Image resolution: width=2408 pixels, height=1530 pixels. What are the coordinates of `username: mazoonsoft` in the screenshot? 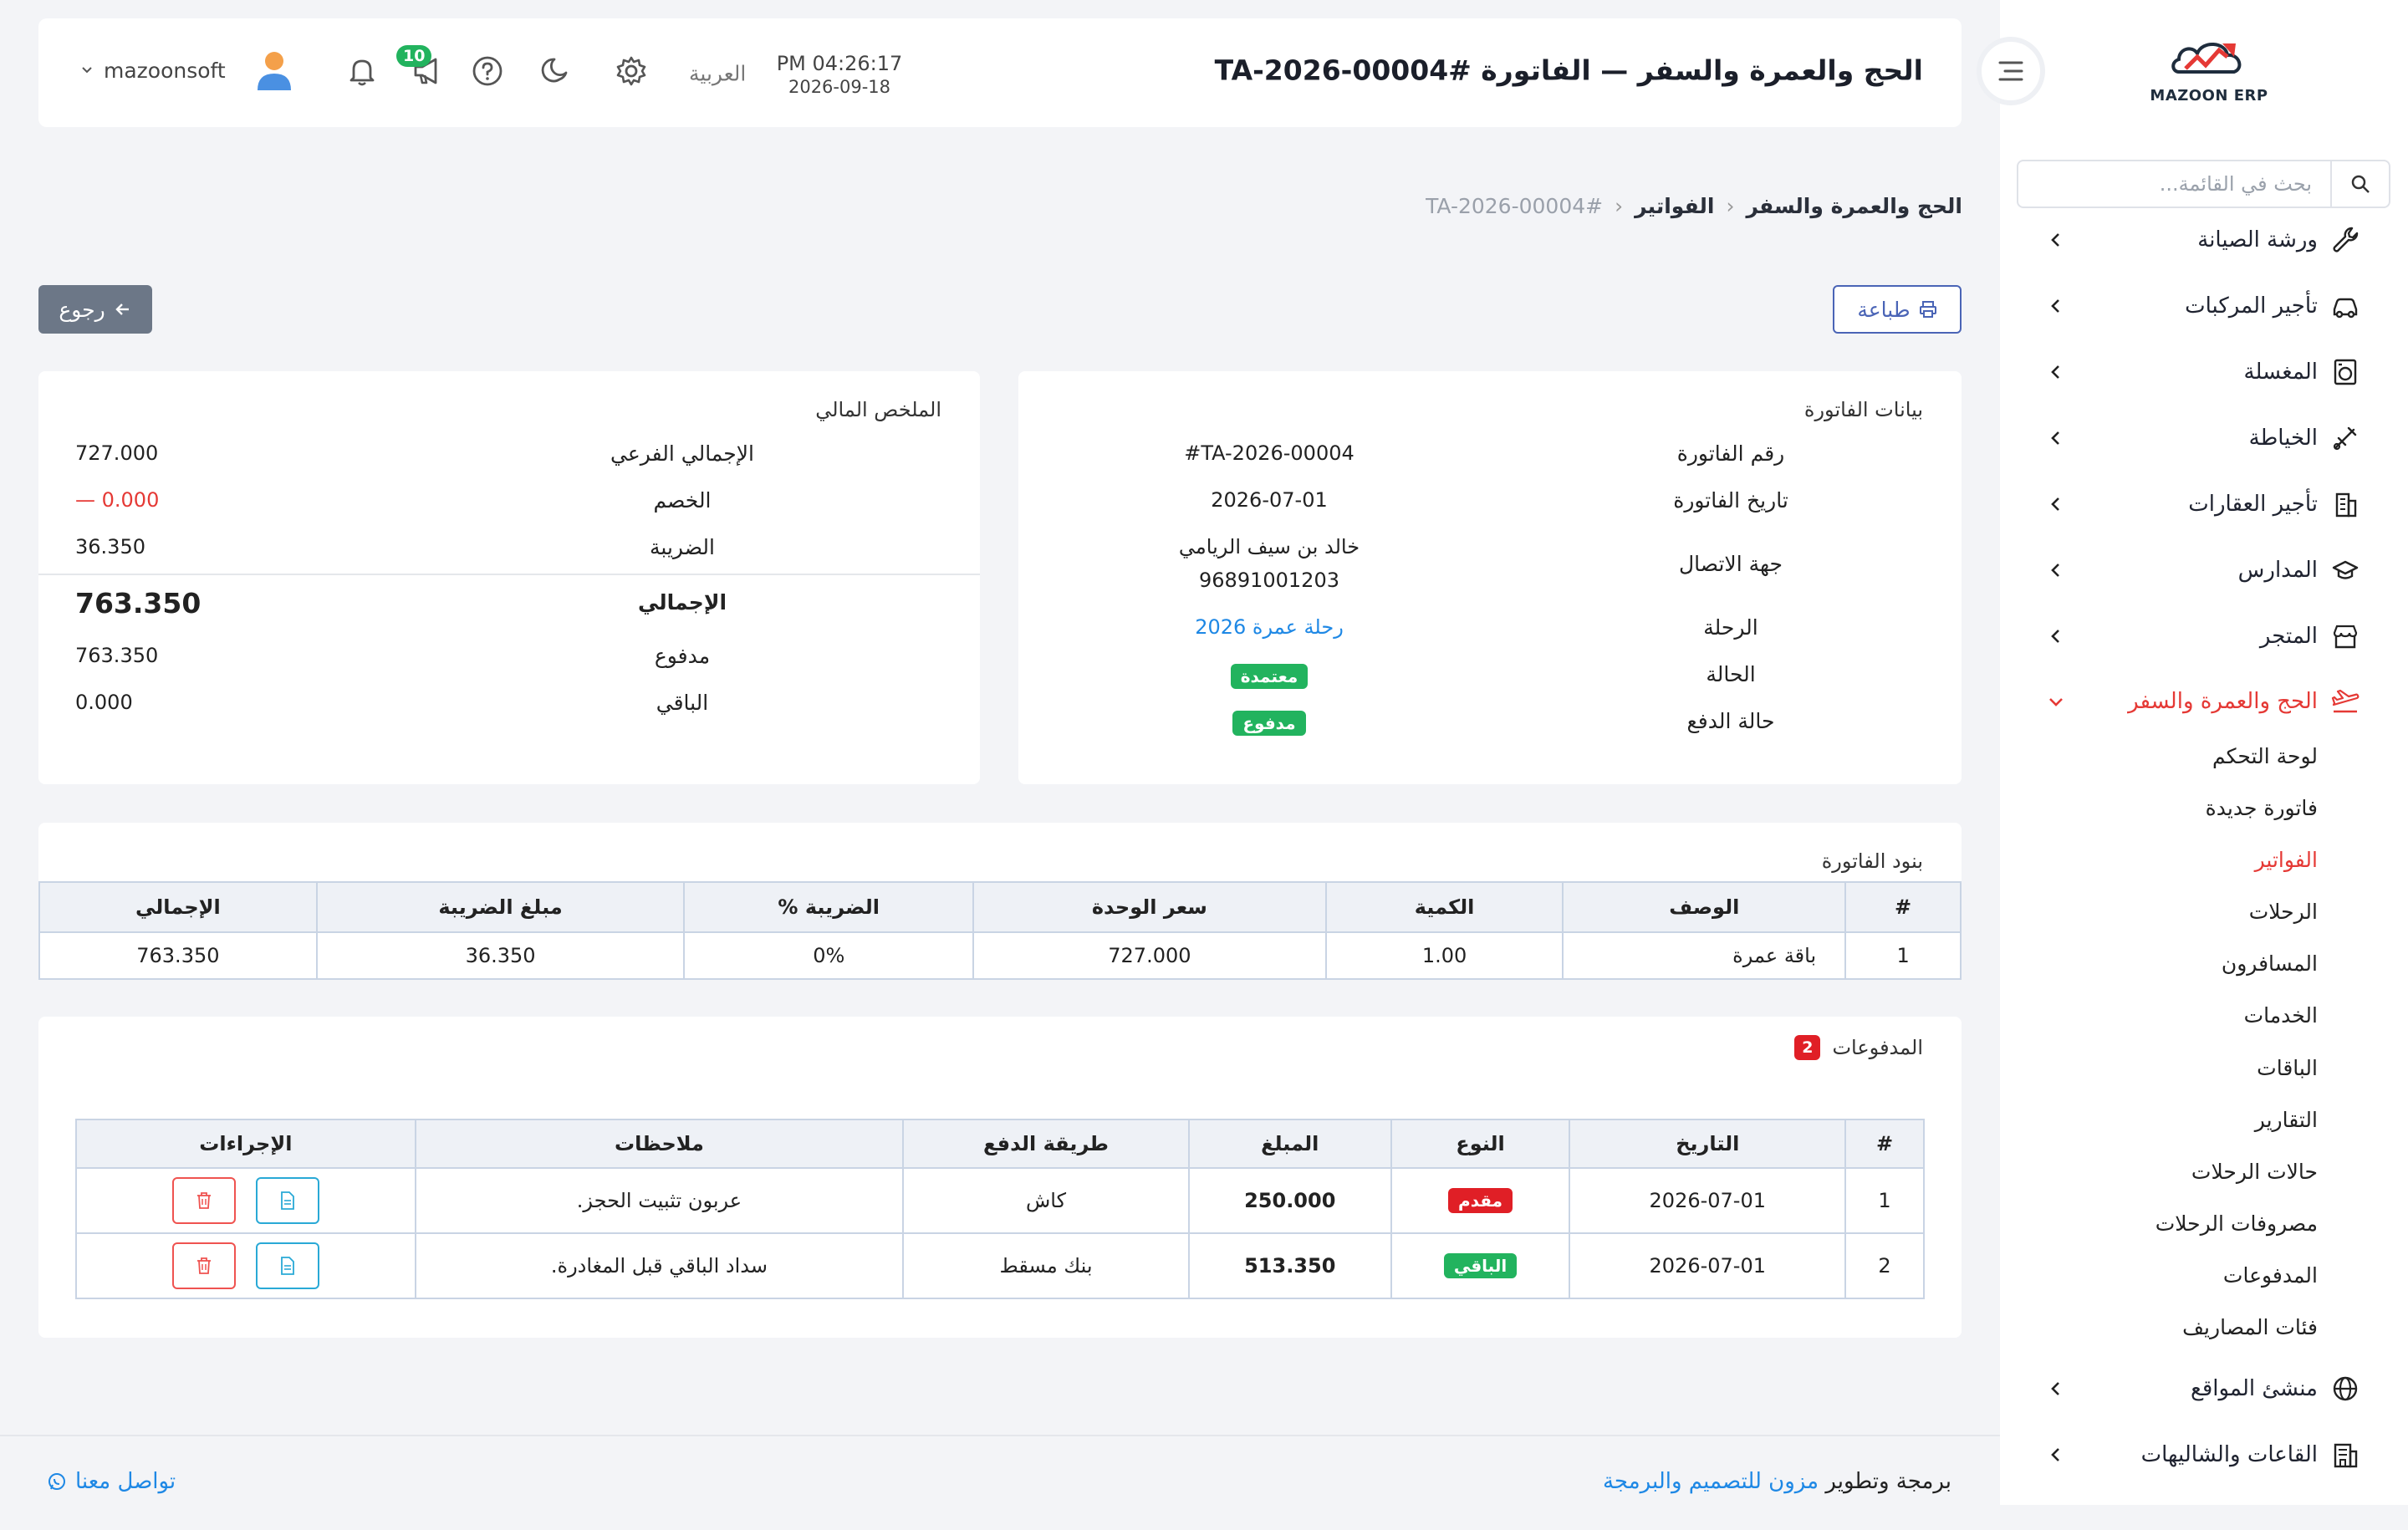 It's located at (165, 70).